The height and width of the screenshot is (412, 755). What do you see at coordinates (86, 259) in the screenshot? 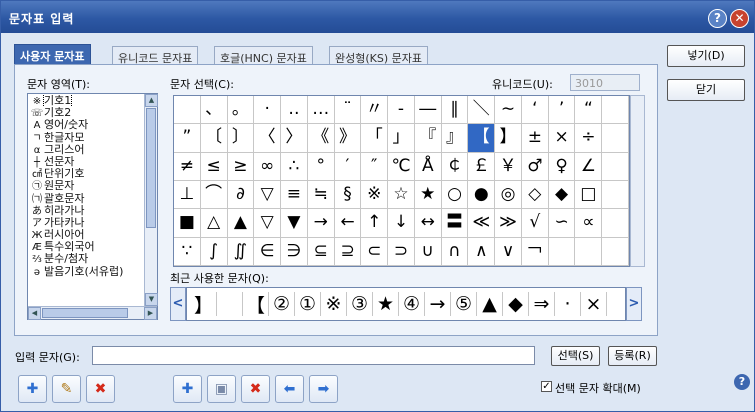
I see `area-item: ⅔ 분수/첨자` at bounding box center [86, 259].